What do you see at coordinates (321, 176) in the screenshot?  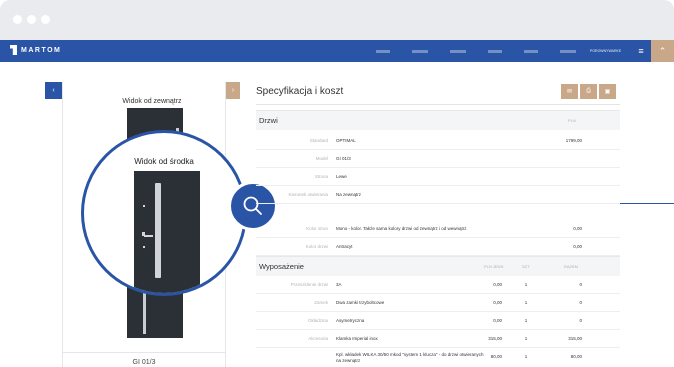 I see `row-label: Strona` at bounding box center [321, 176].